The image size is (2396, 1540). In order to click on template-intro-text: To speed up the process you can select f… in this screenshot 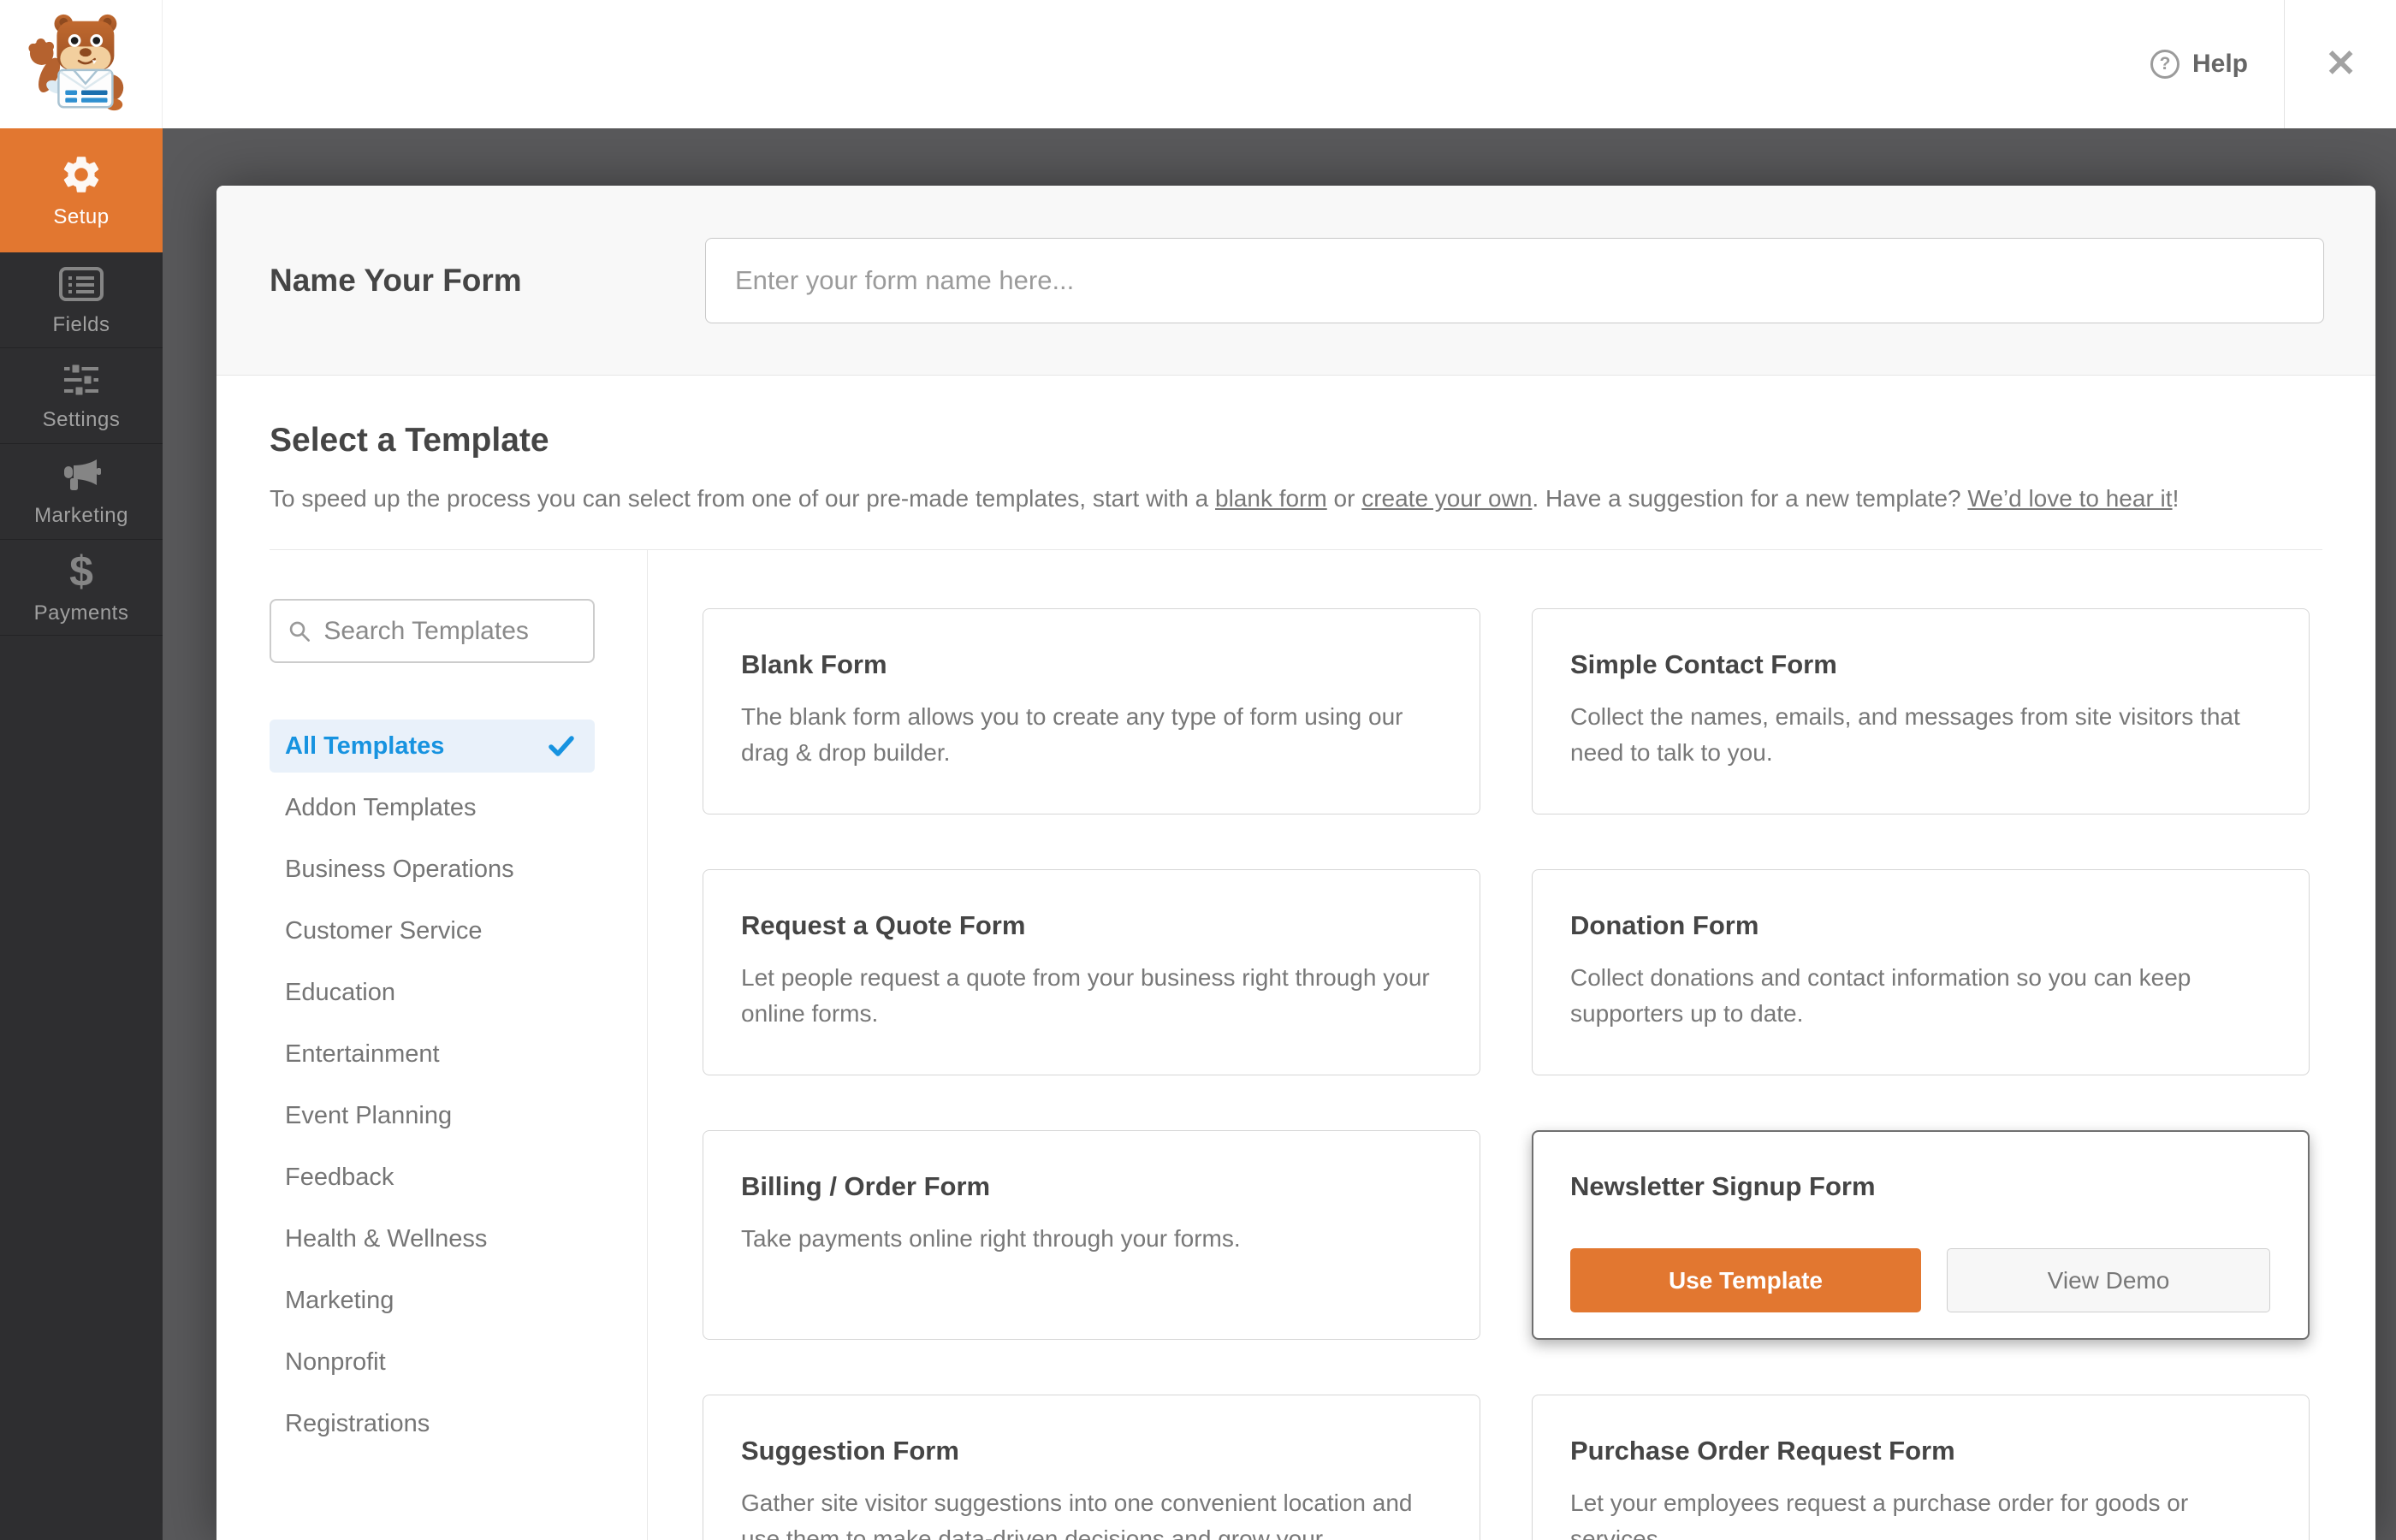, I will do `click(1296, 498)`.